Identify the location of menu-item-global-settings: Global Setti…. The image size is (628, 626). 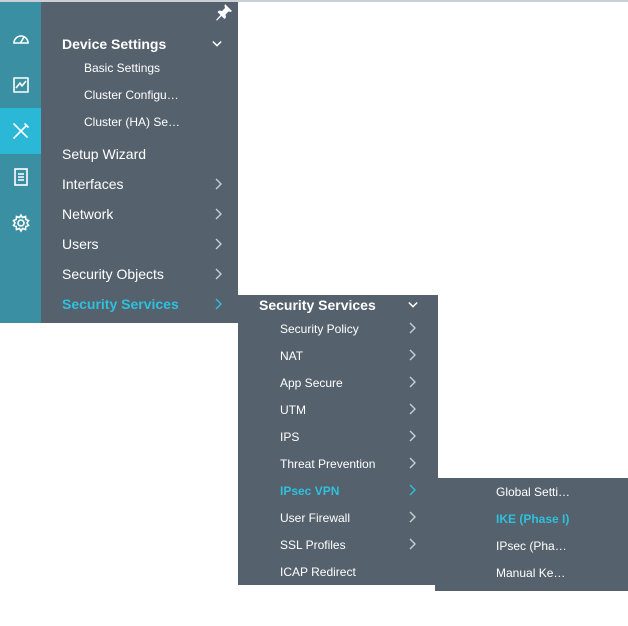
(551, 492).